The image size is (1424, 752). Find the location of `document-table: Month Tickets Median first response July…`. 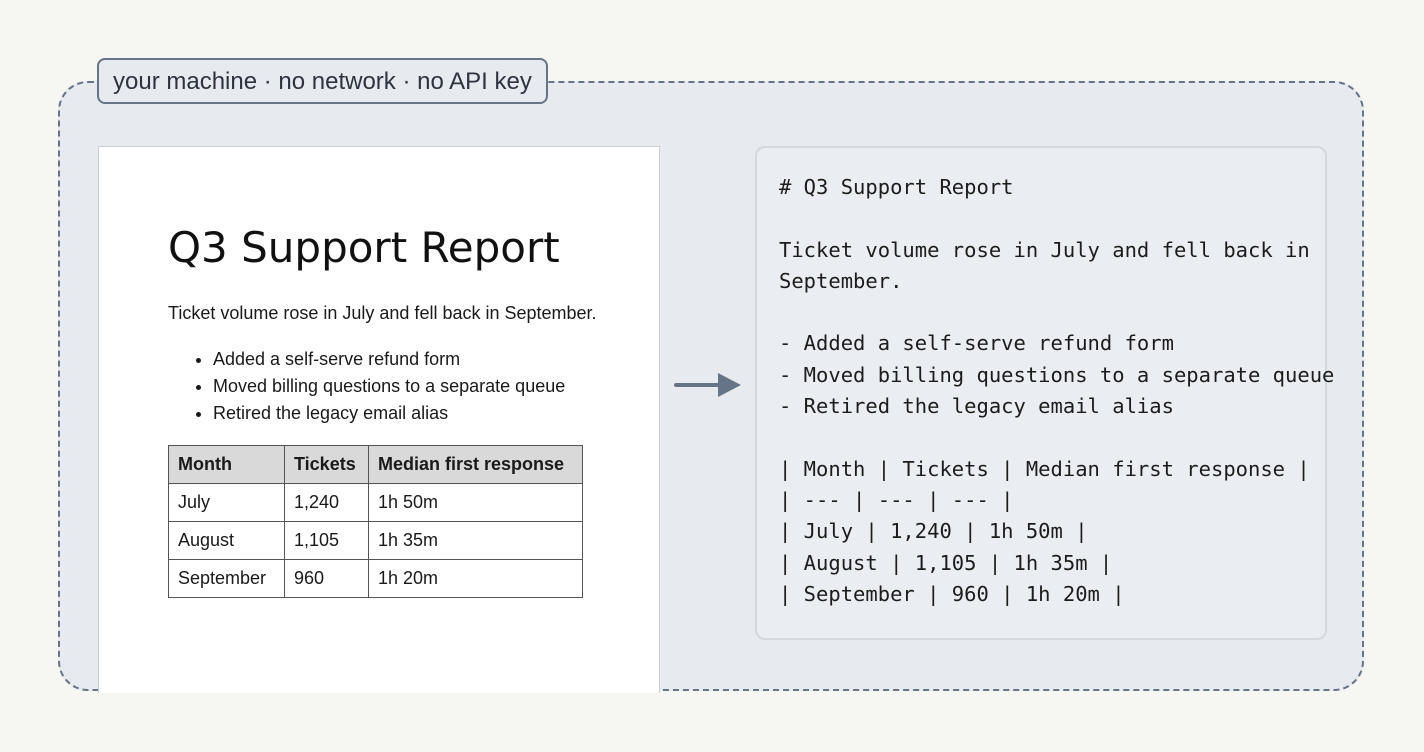

document-table: Month Tickets Median first response July… is located at coordinates (375, 521).